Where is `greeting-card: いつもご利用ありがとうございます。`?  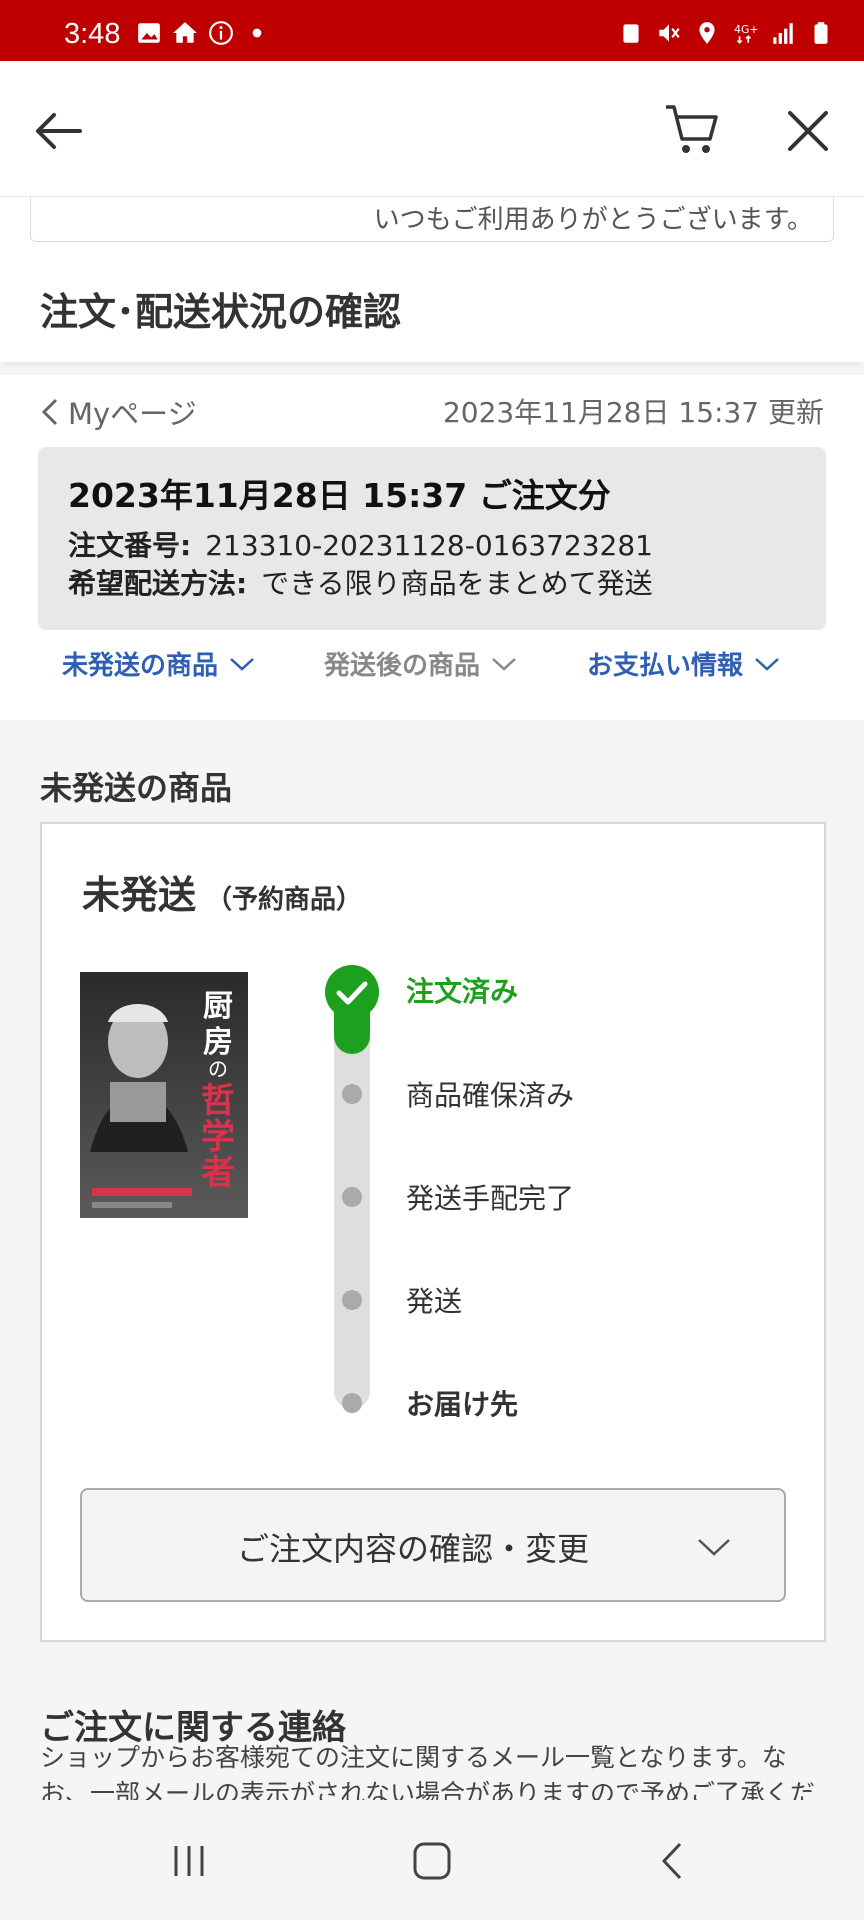
greeting-card: いつもご利用ありがとうございます。 is located at coordinates (432, 219).